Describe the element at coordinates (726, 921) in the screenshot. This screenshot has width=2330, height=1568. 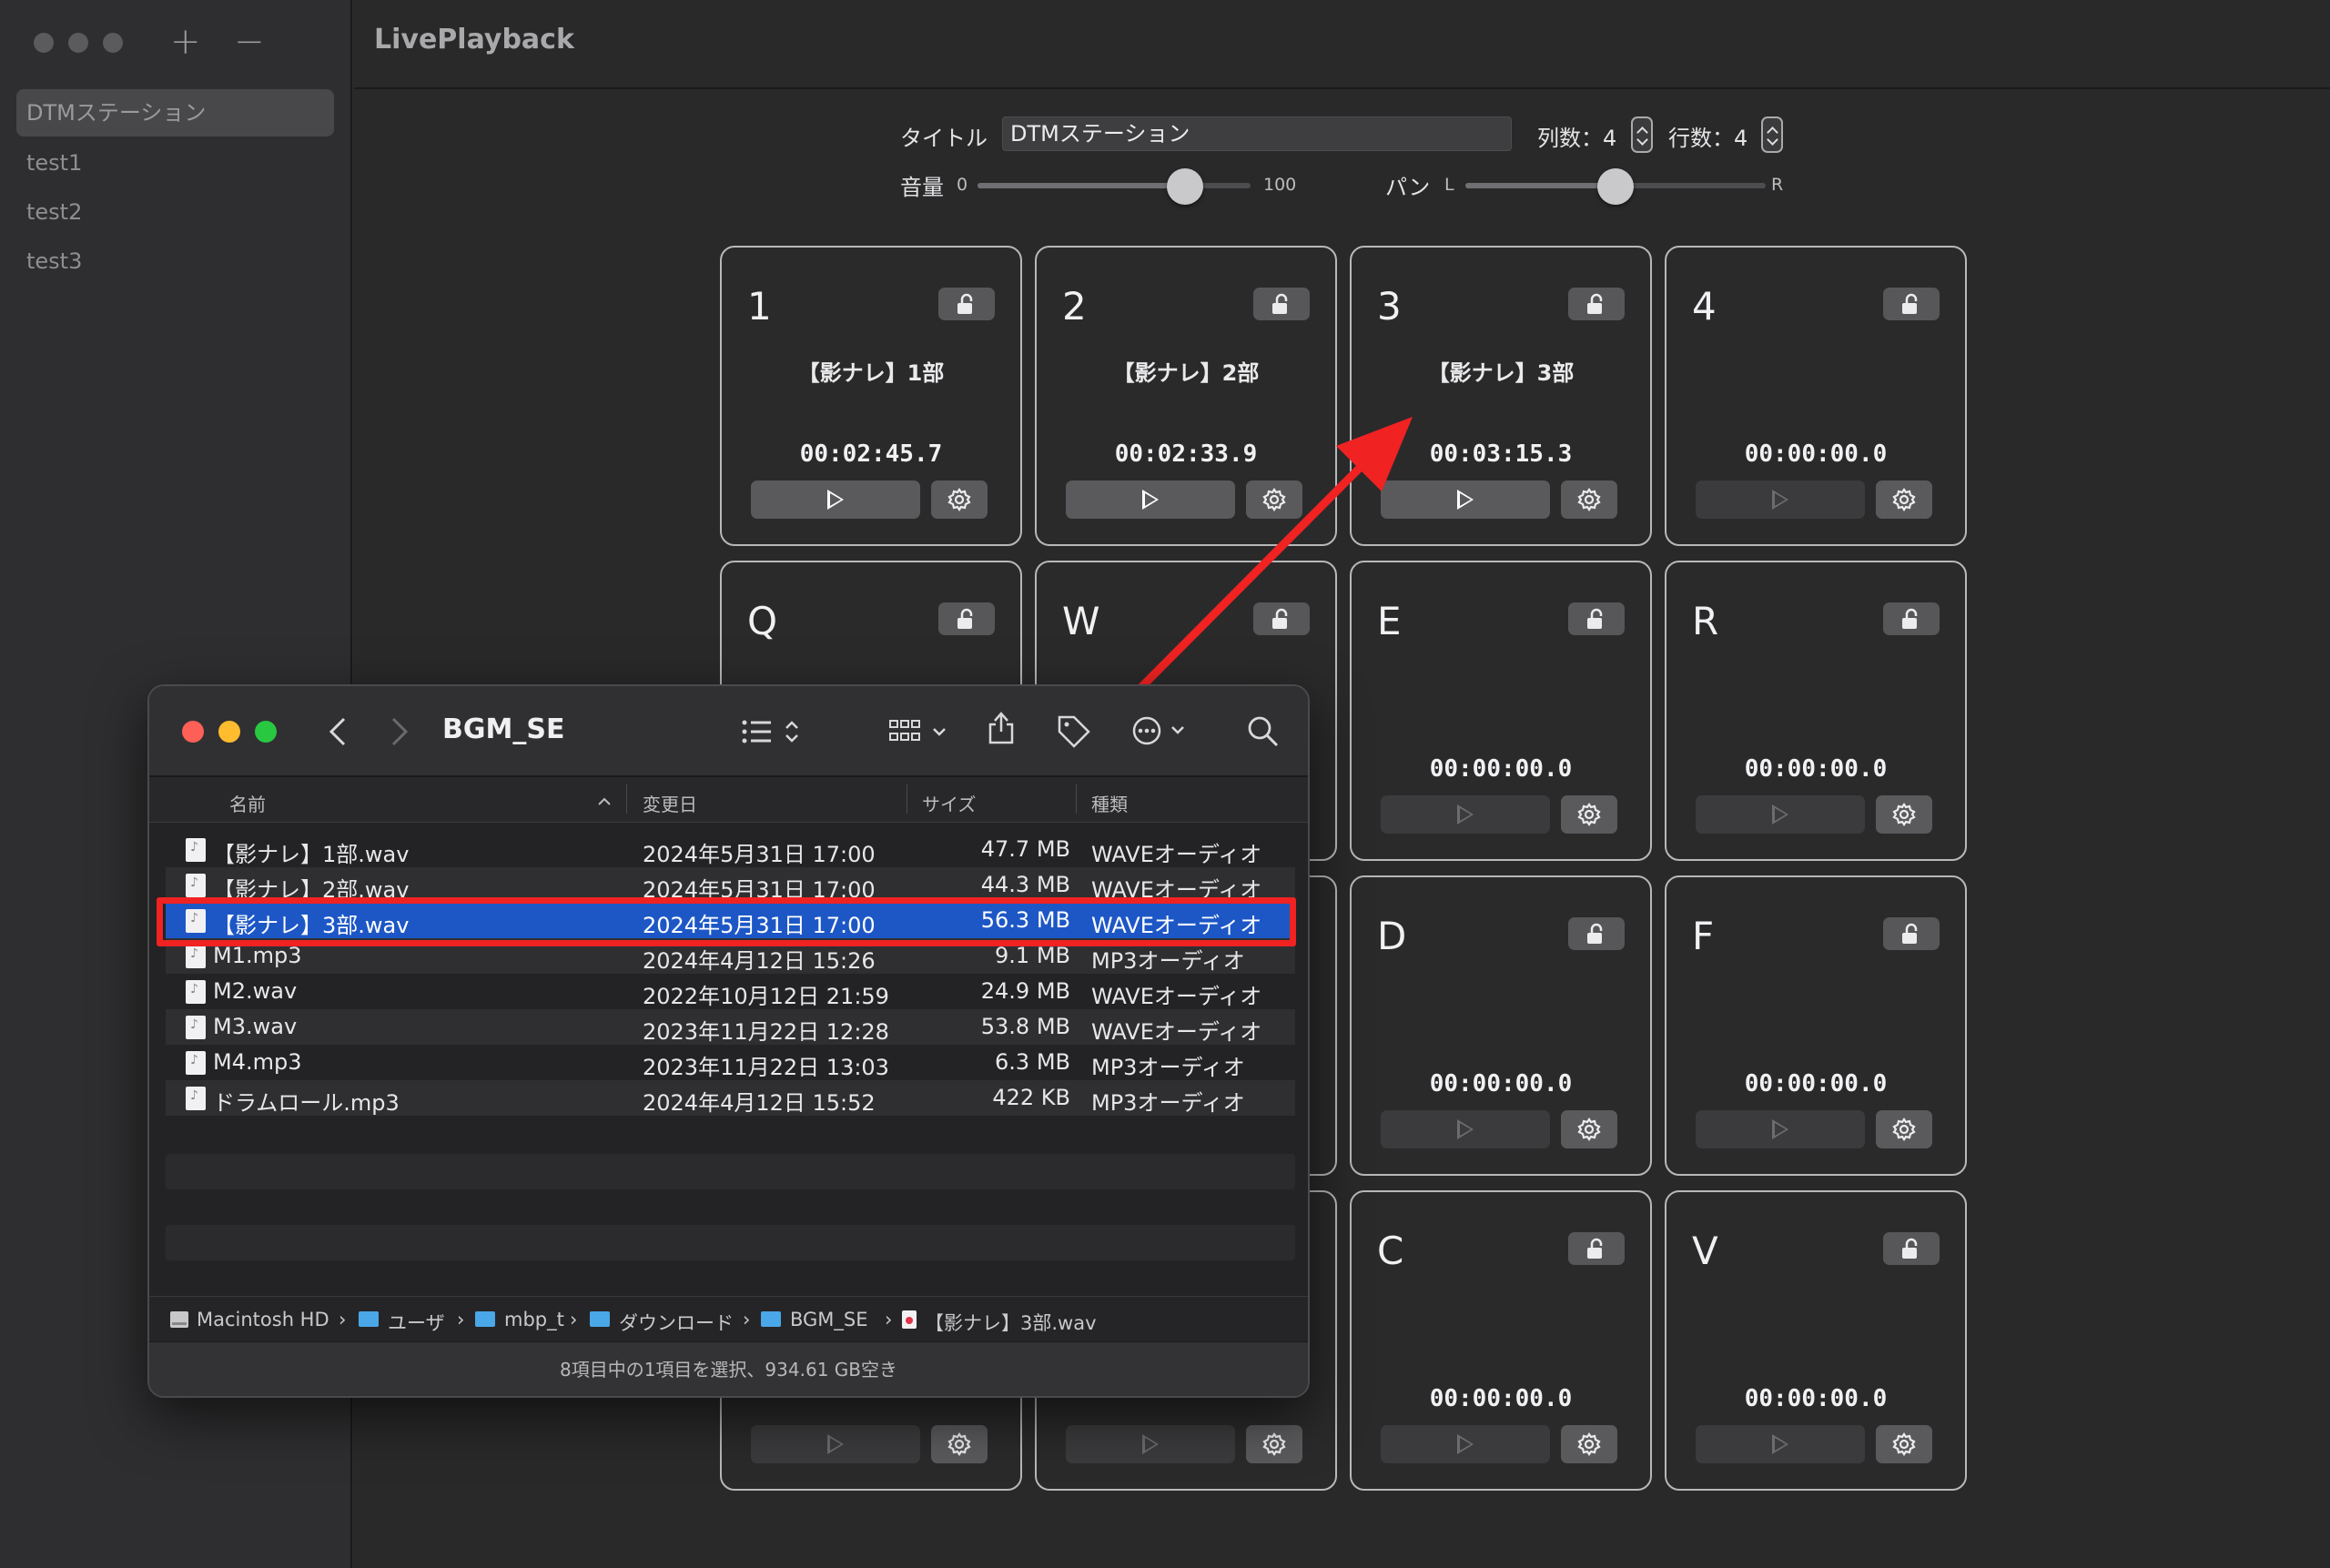
I see `selection-highlight-annotation` at that location.